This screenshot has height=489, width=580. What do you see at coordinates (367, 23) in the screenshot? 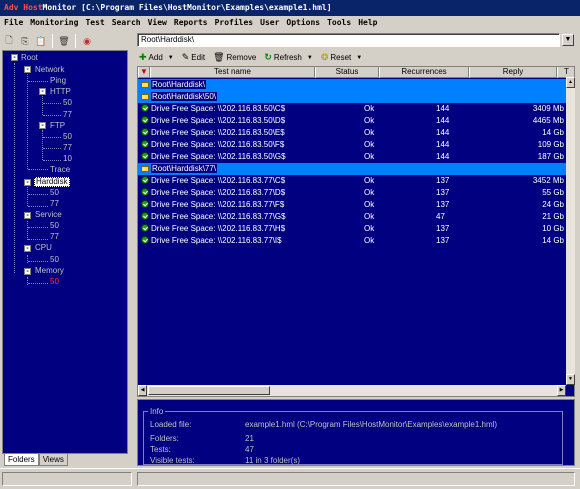
I see `menu-help: Help` at bounding box center [367, 23].